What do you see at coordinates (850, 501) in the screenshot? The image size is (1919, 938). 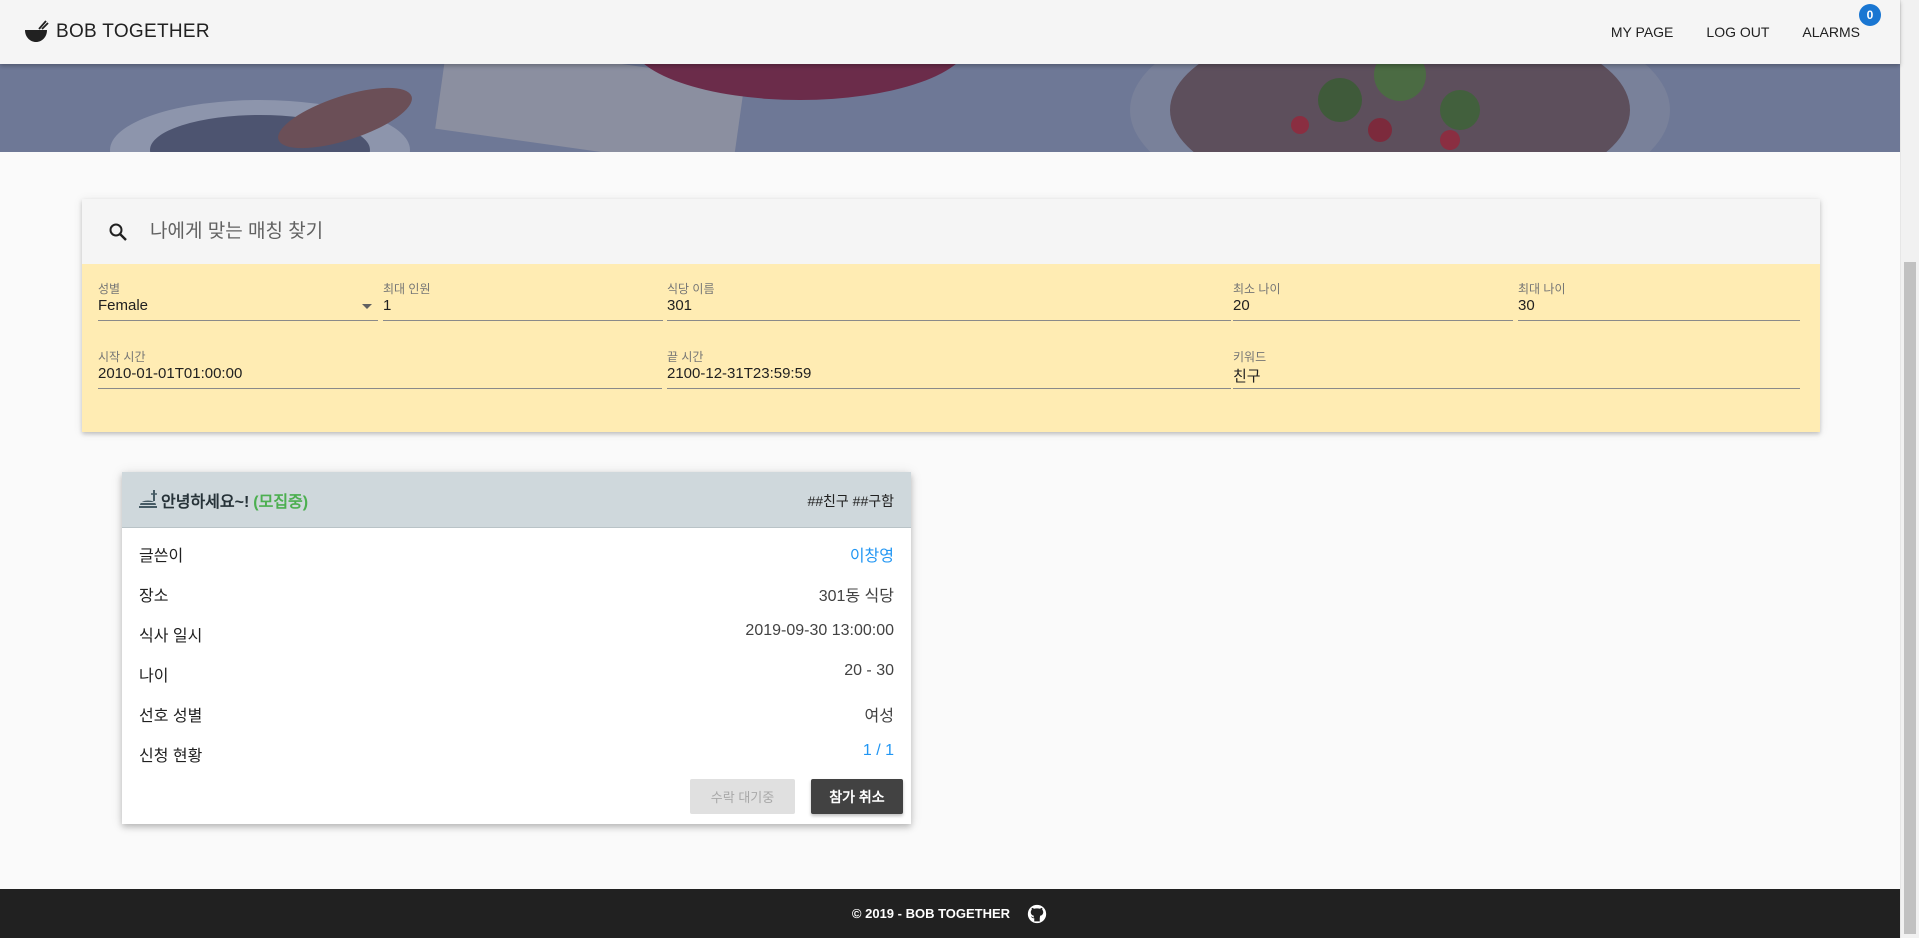 I see `card-tags: ##친구 ##구함` at bounding box center [850, 501].